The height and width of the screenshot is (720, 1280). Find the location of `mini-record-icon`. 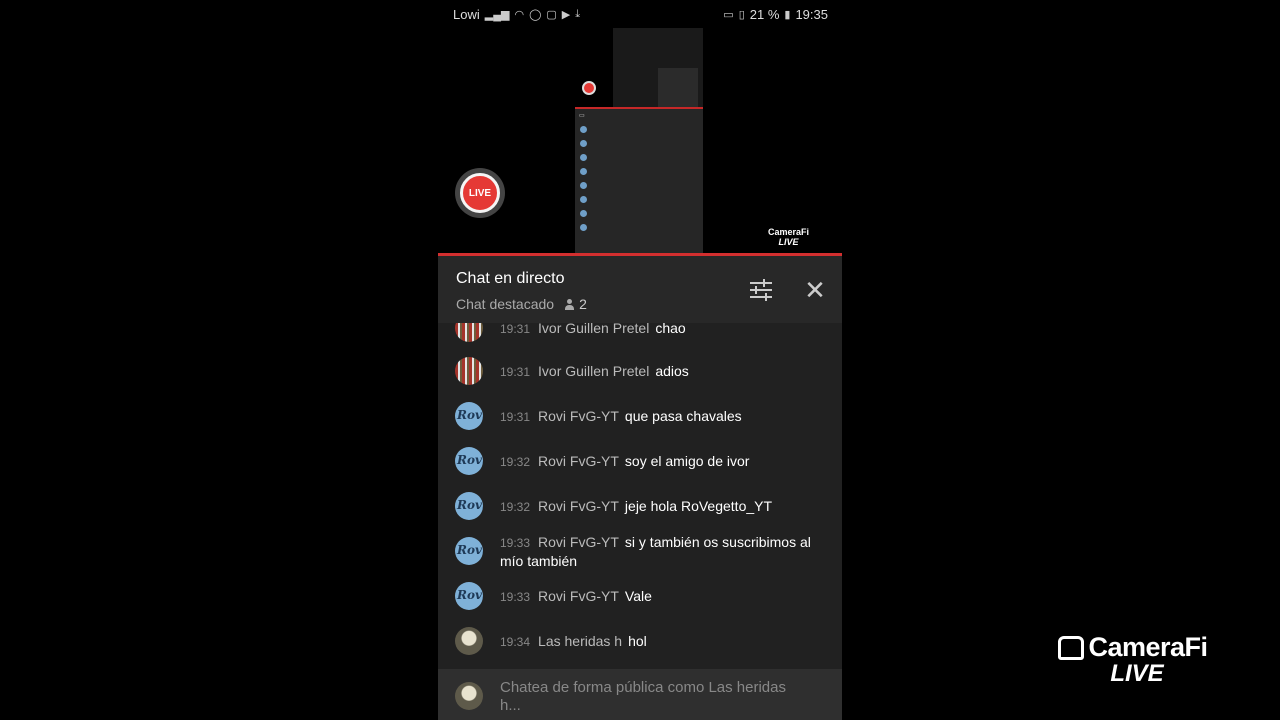

mini-record-icon is located at coordinates (589, 88).